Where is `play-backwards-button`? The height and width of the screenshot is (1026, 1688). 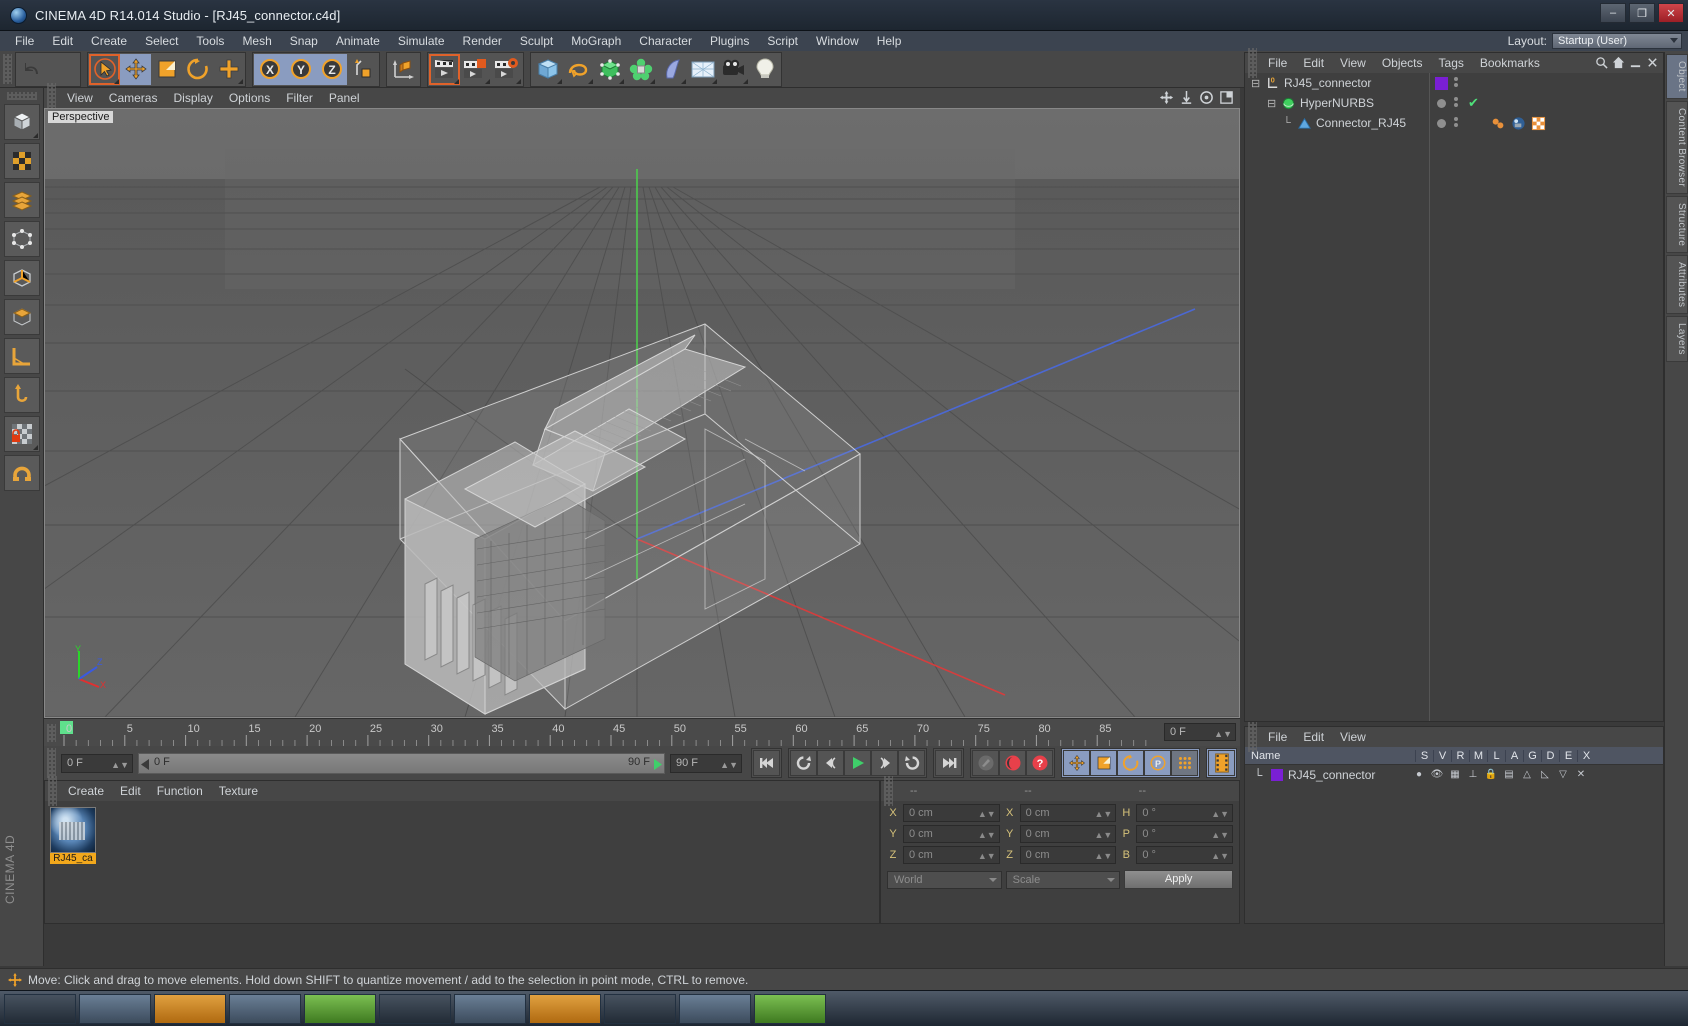
play-backwards-button is located at coordinates (803, 763).